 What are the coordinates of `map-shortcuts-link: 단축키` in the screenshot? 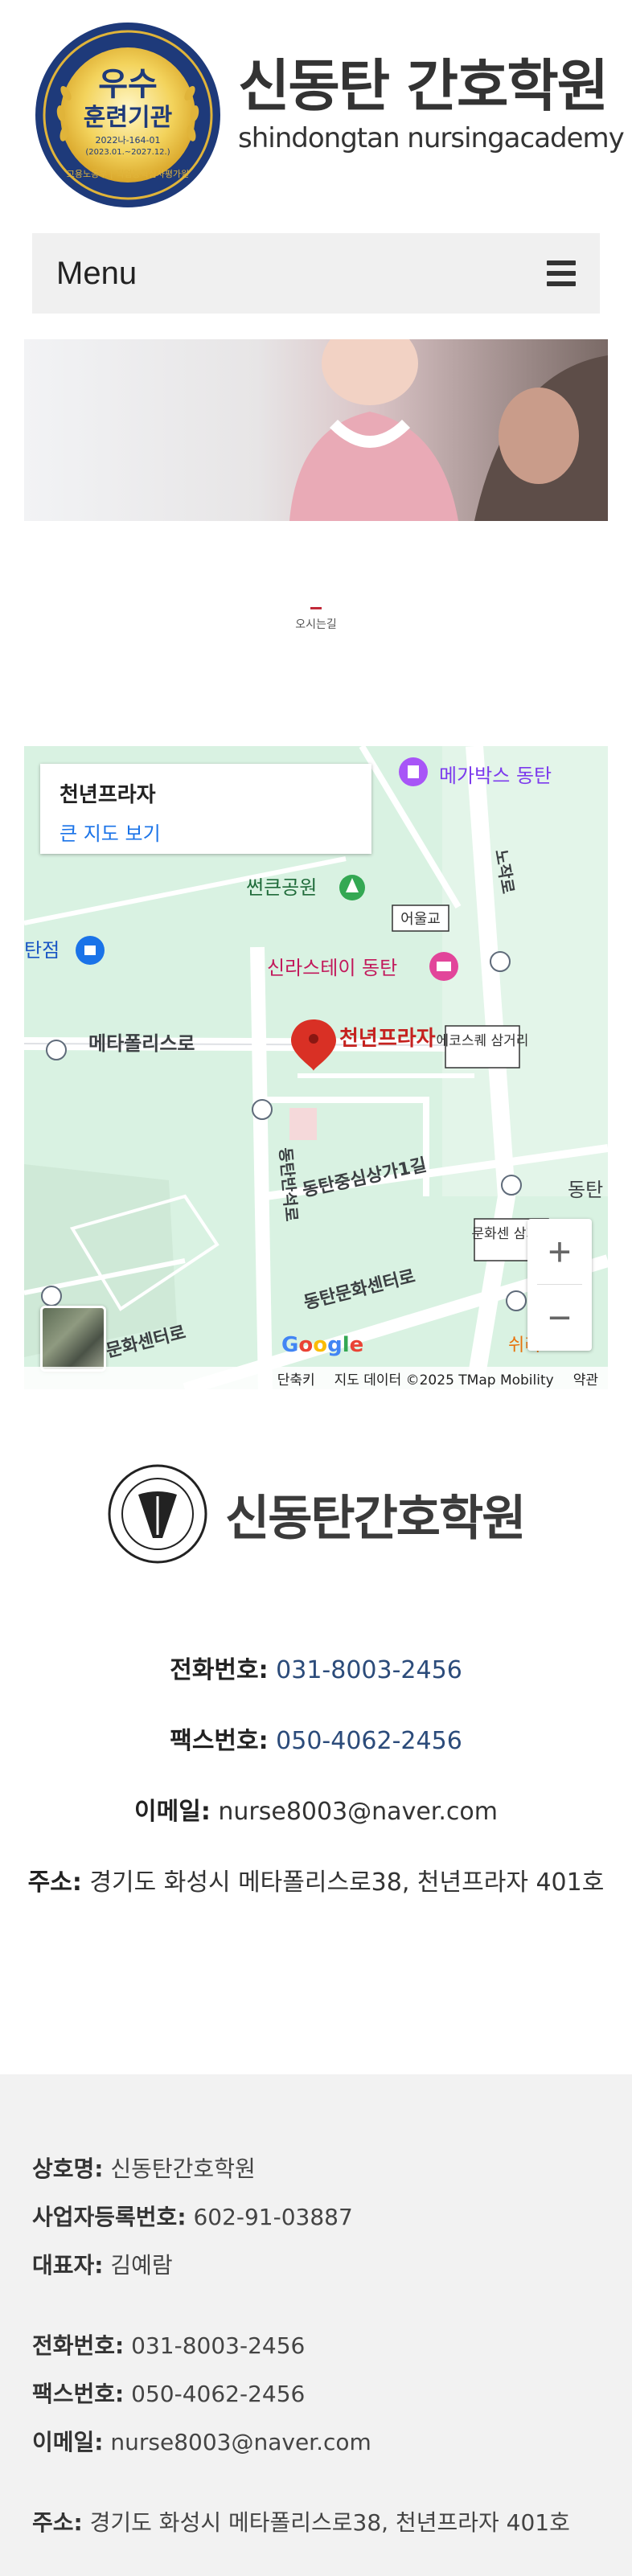 It's located at (296, 1378).